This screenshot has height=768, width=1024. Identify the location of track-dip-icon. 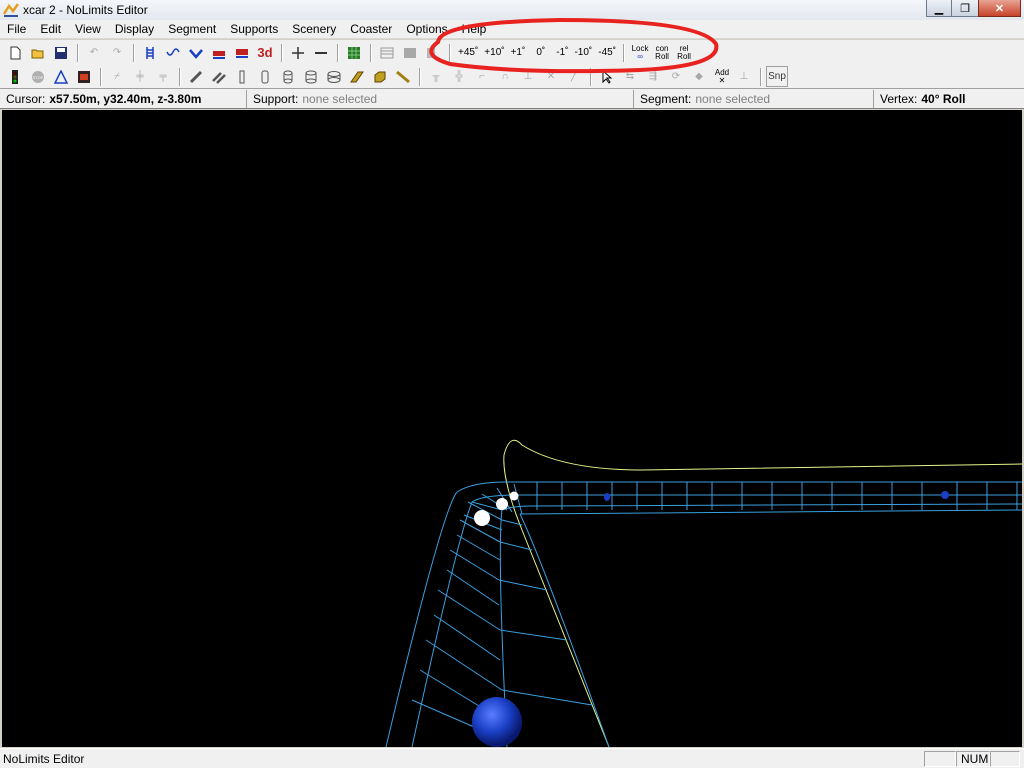
(196, 52).